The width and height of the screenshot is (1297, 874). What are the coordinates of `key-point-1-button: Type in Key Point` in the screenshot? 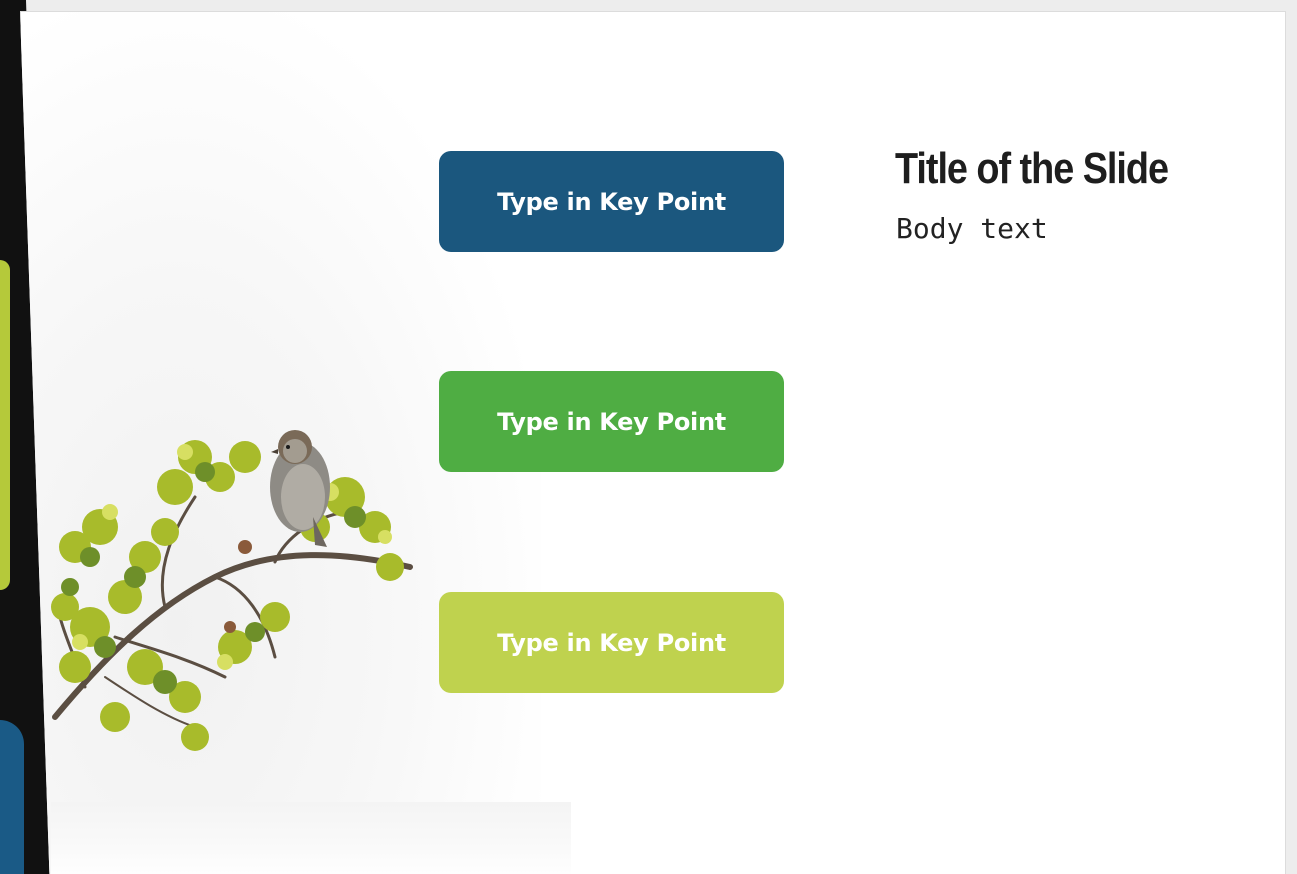 It's located at (611, 201).